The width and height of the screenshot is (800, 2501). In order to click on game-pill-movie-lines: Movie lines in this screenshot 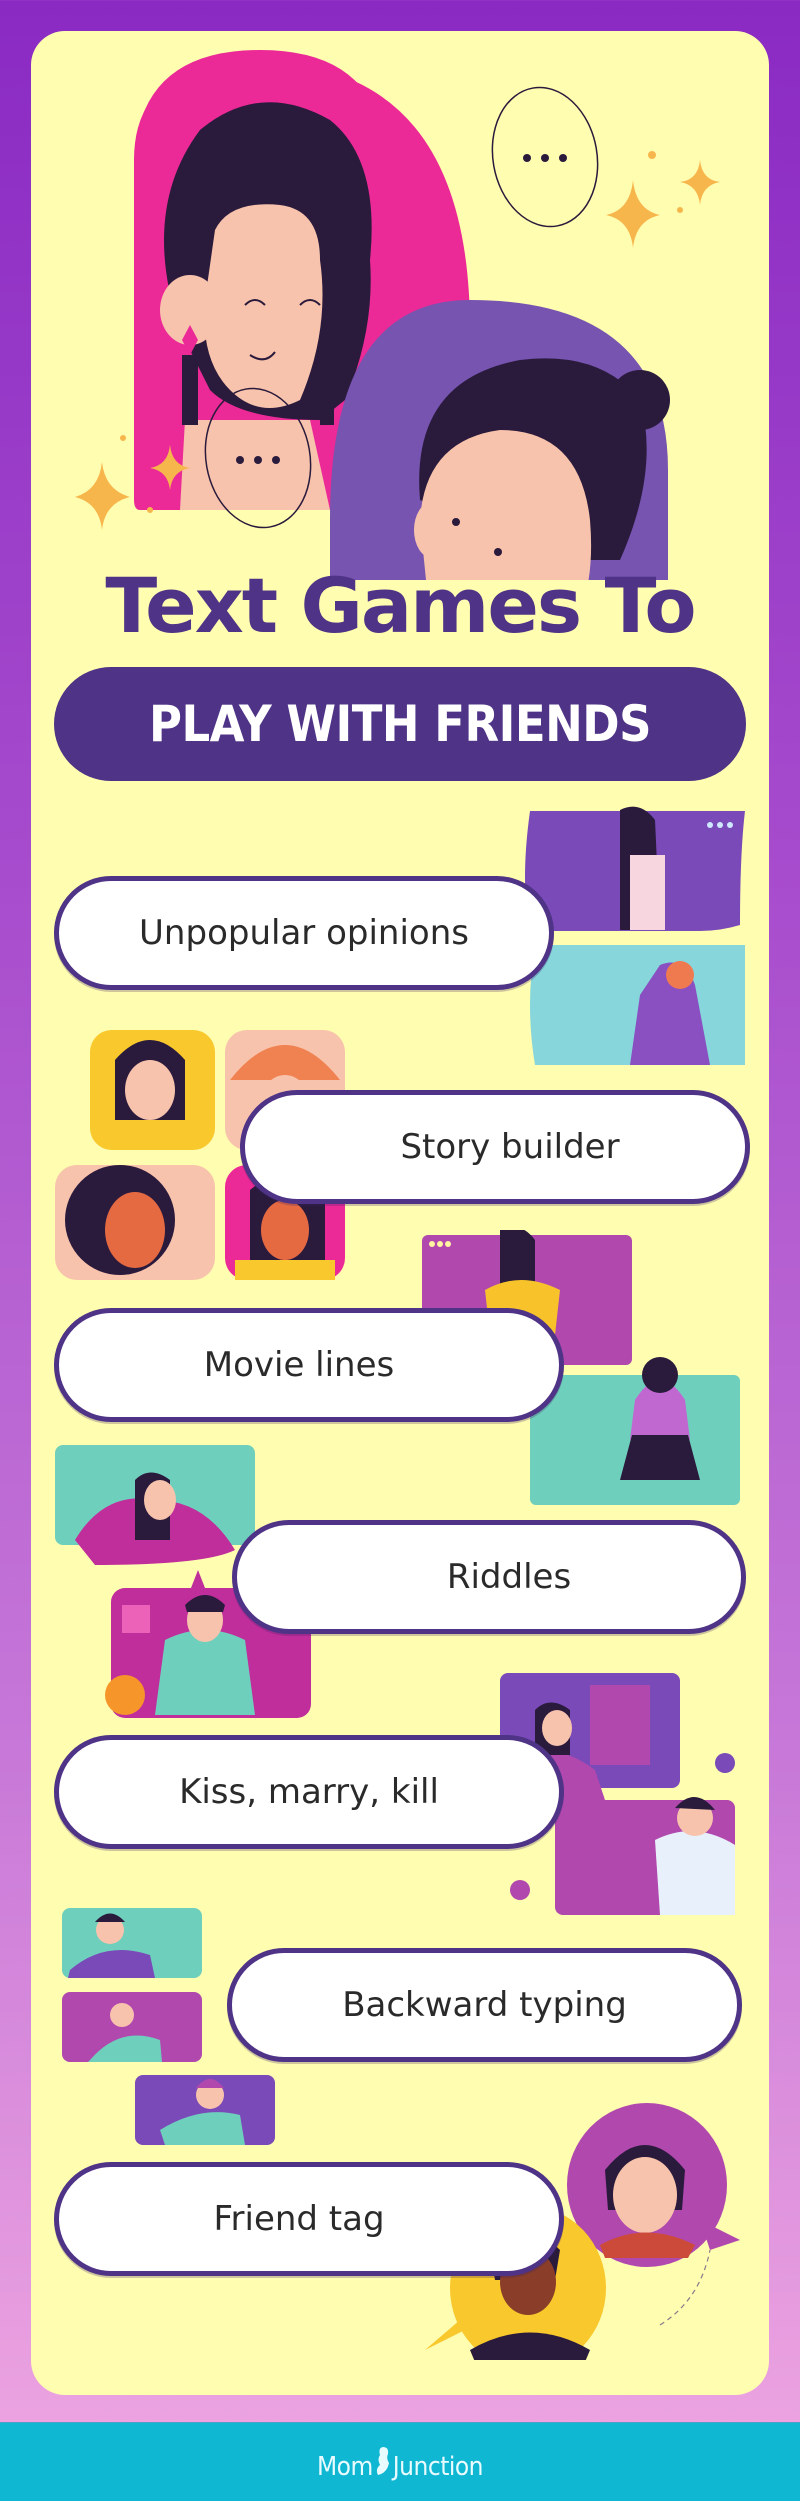, I will do `click(309, 1365)`.